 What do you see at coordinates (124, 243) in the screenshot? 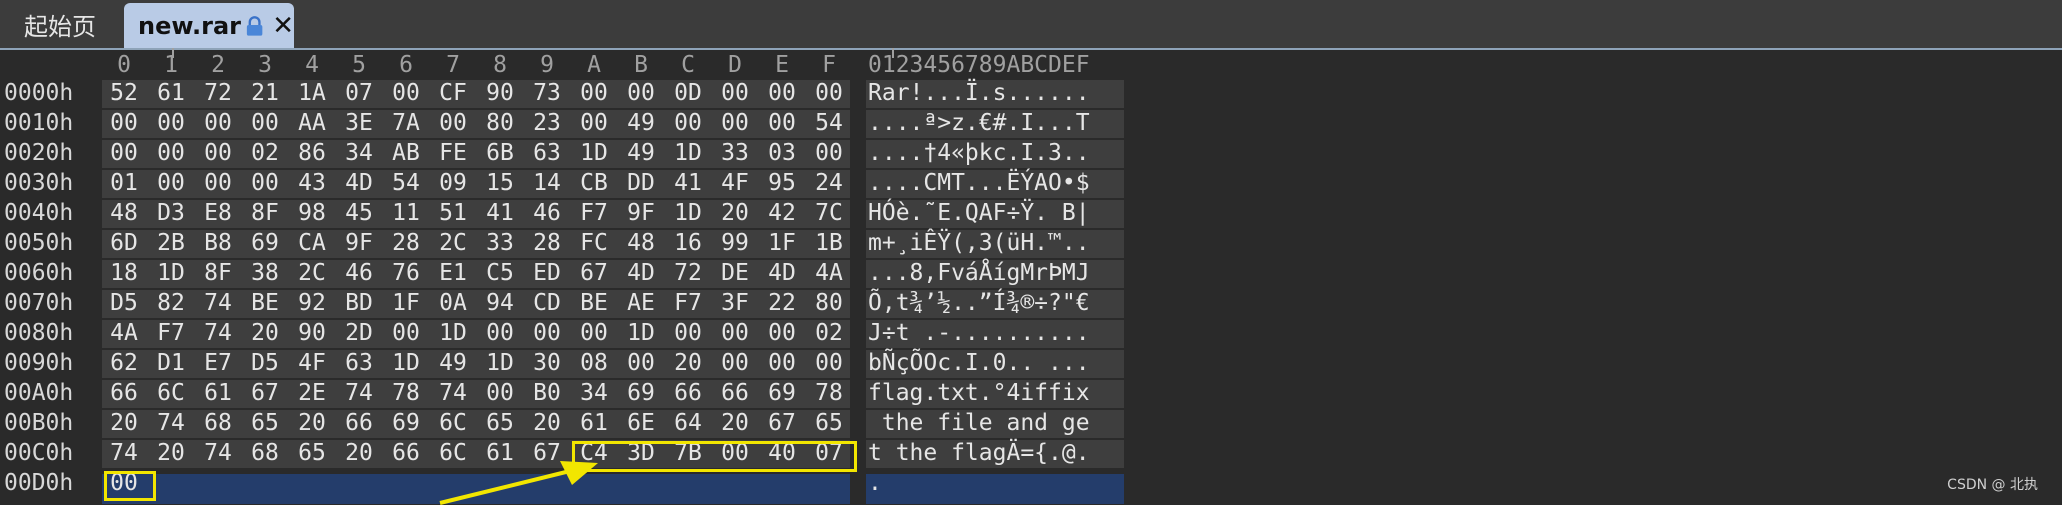
I see `hex-byte: 6D` at bounding box center [124, 243].